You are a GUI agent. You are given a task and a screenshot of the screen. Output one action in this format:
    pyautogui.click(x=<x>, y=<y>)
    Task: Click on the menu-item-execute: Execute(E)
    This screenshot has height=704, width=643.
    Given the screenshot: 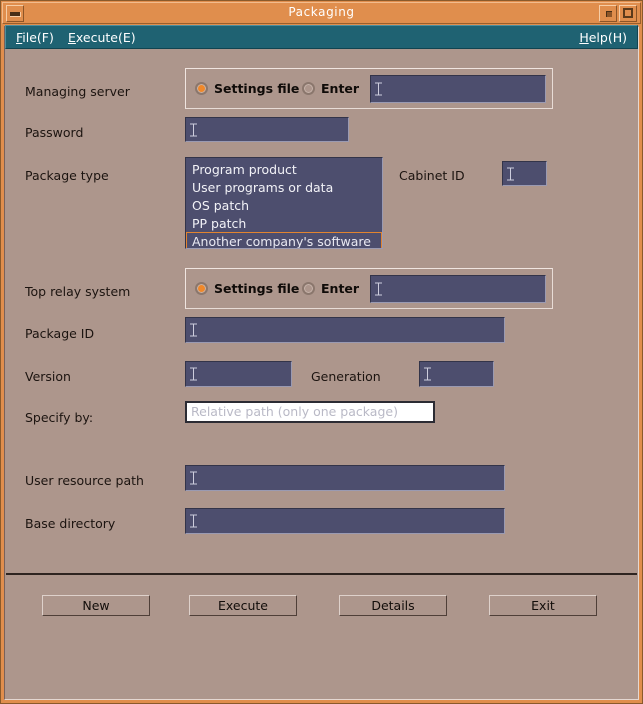 What is the action you would take?
    pyautogui.click(x=102, y=37)
    